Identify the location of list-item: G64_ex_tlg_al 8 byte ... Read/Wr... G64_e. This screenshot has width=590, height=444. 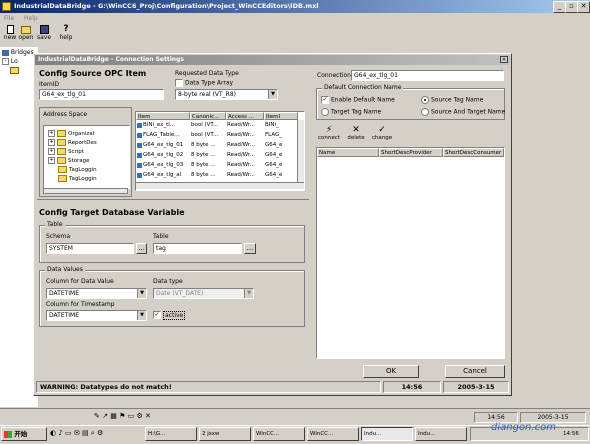
(217, 175).